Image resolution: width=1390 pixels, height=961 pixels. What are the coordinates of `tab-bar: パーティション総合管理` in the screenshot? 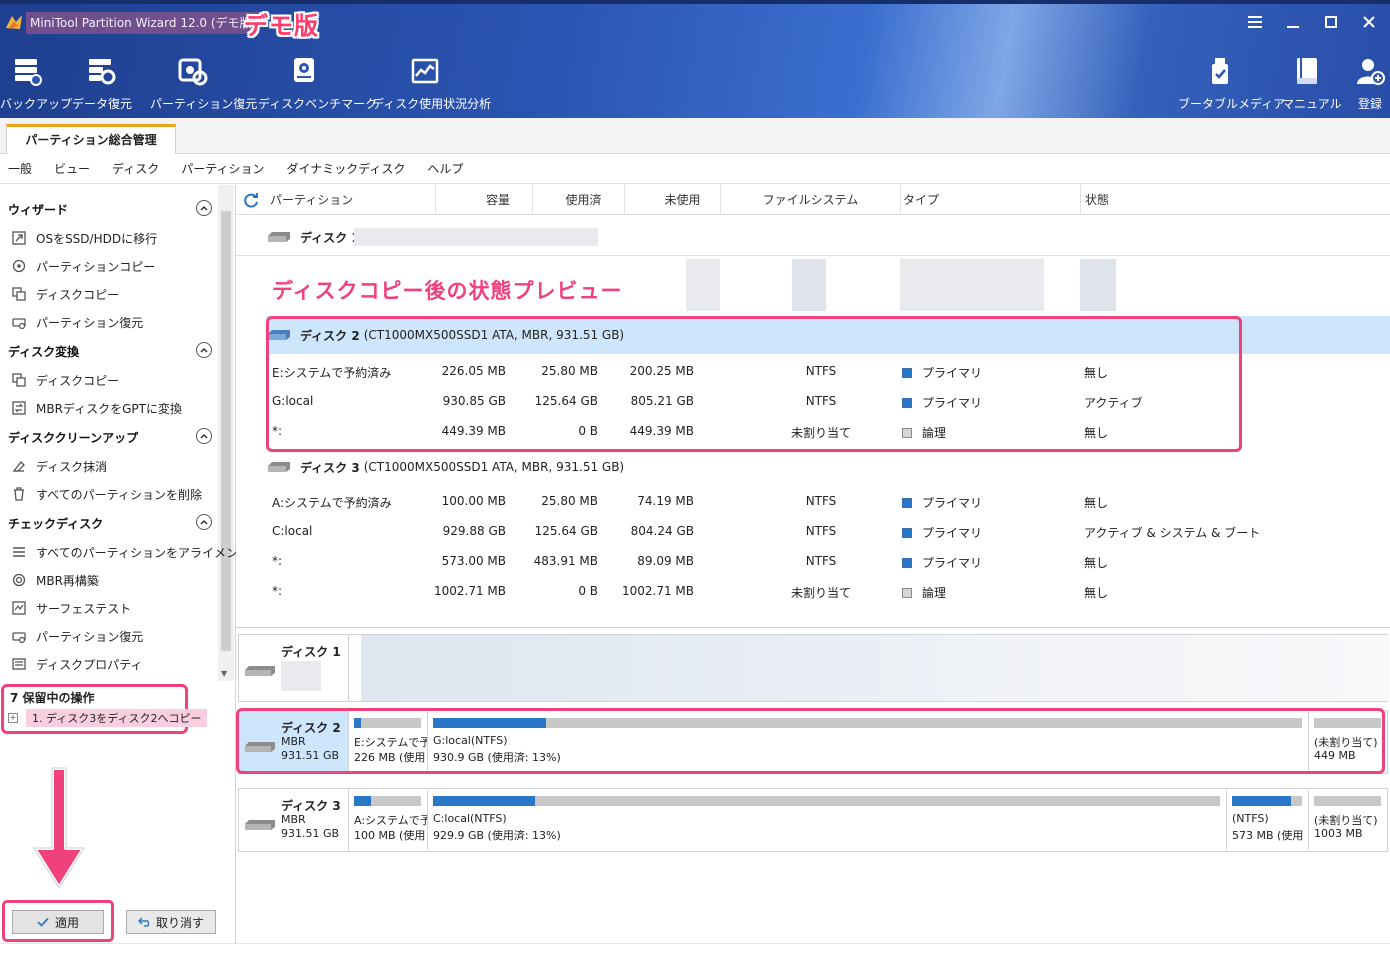 It's located at (695, 136).